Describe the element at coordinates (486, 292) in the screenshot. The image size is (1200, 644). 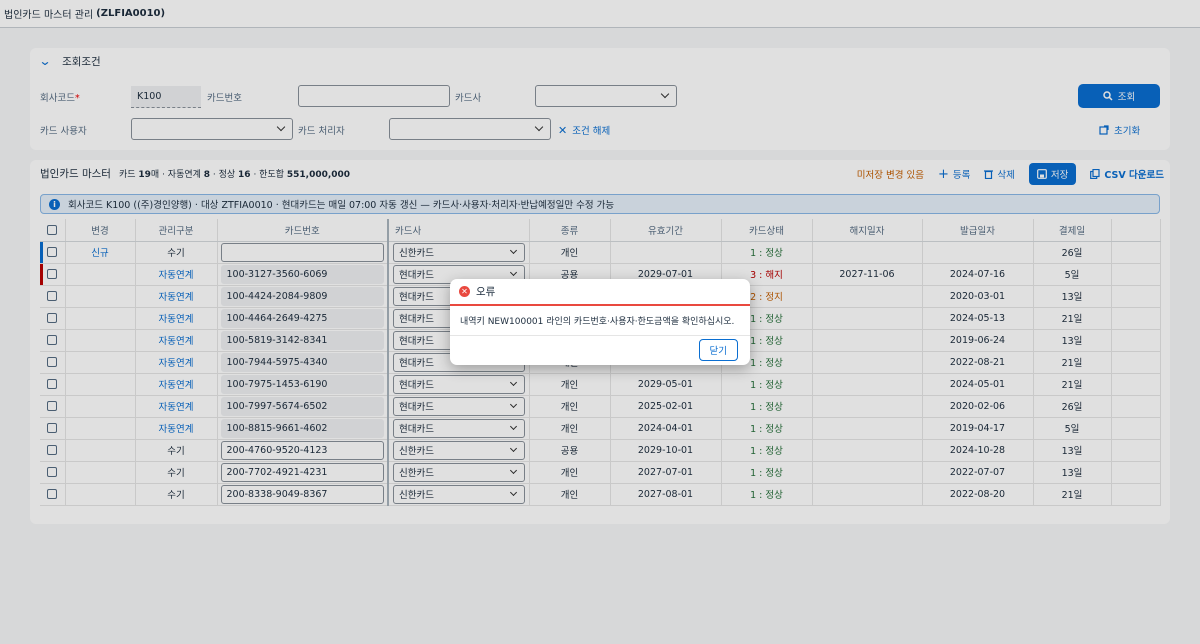
I see `dialog-title: 오류` at that location.